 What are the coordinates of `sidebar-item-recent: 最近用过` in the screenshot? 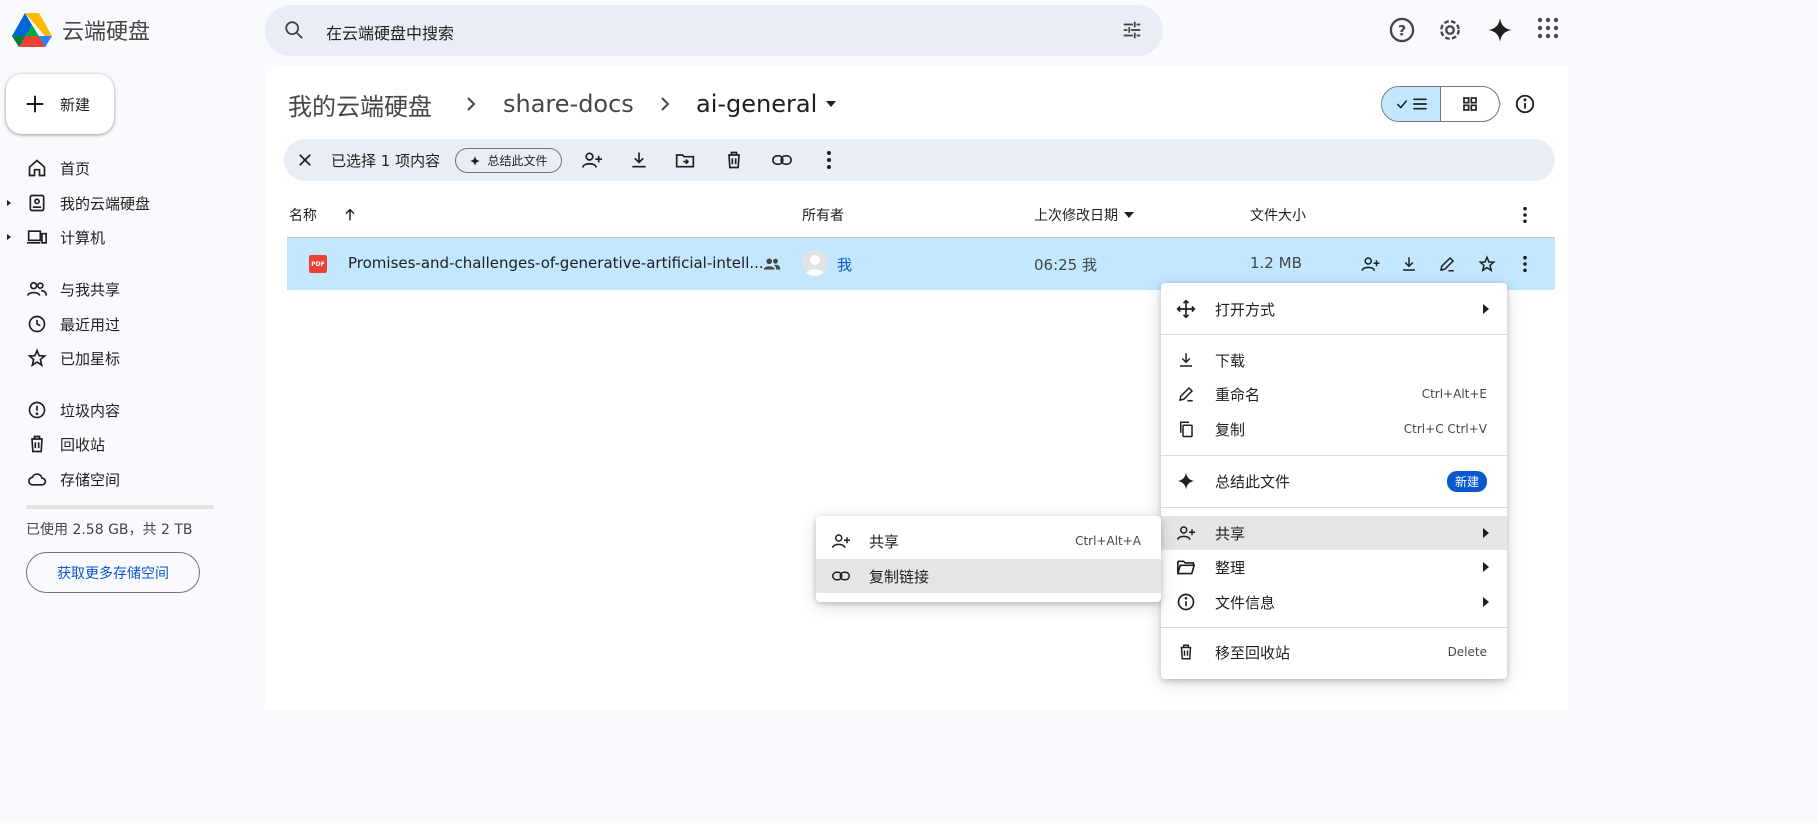 It's located at (131, 324).